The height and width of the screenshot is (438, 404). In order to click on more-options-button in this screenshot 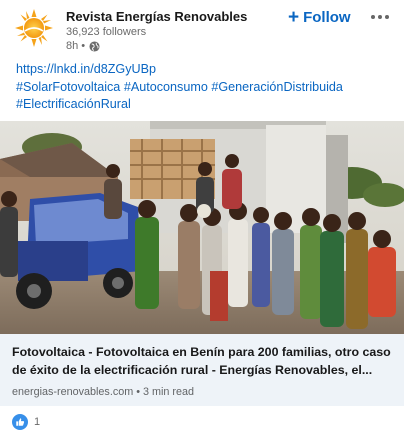, I will do `click(380, 17)`.